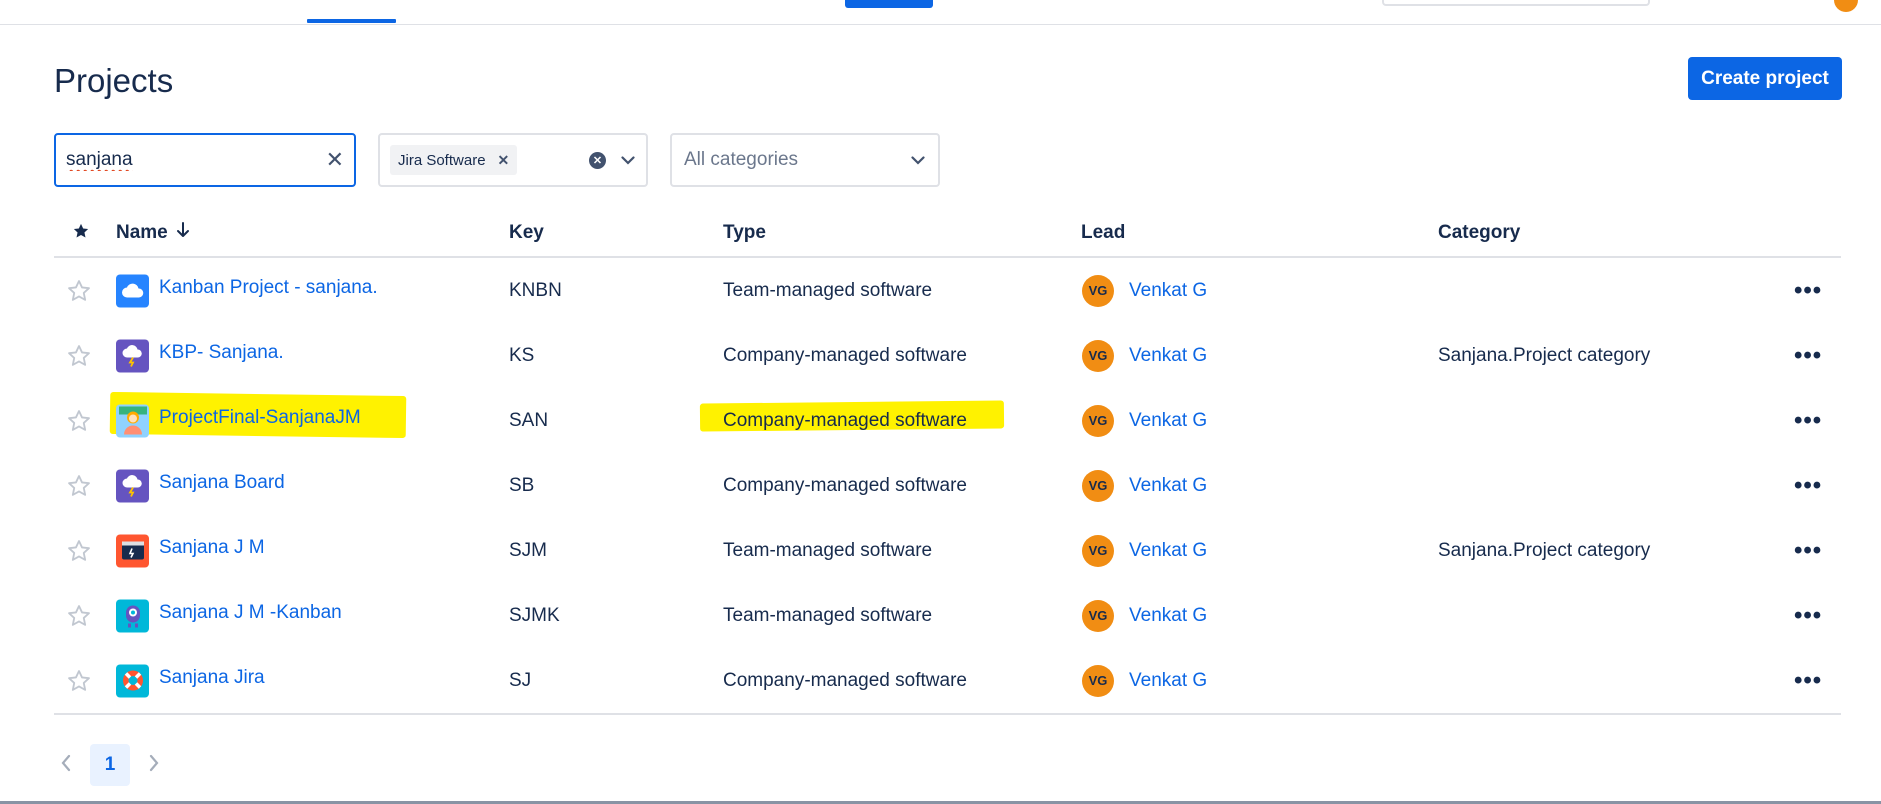 The image size is (1881, 804). I want to click on previous-page-icon, so click(66, 765).